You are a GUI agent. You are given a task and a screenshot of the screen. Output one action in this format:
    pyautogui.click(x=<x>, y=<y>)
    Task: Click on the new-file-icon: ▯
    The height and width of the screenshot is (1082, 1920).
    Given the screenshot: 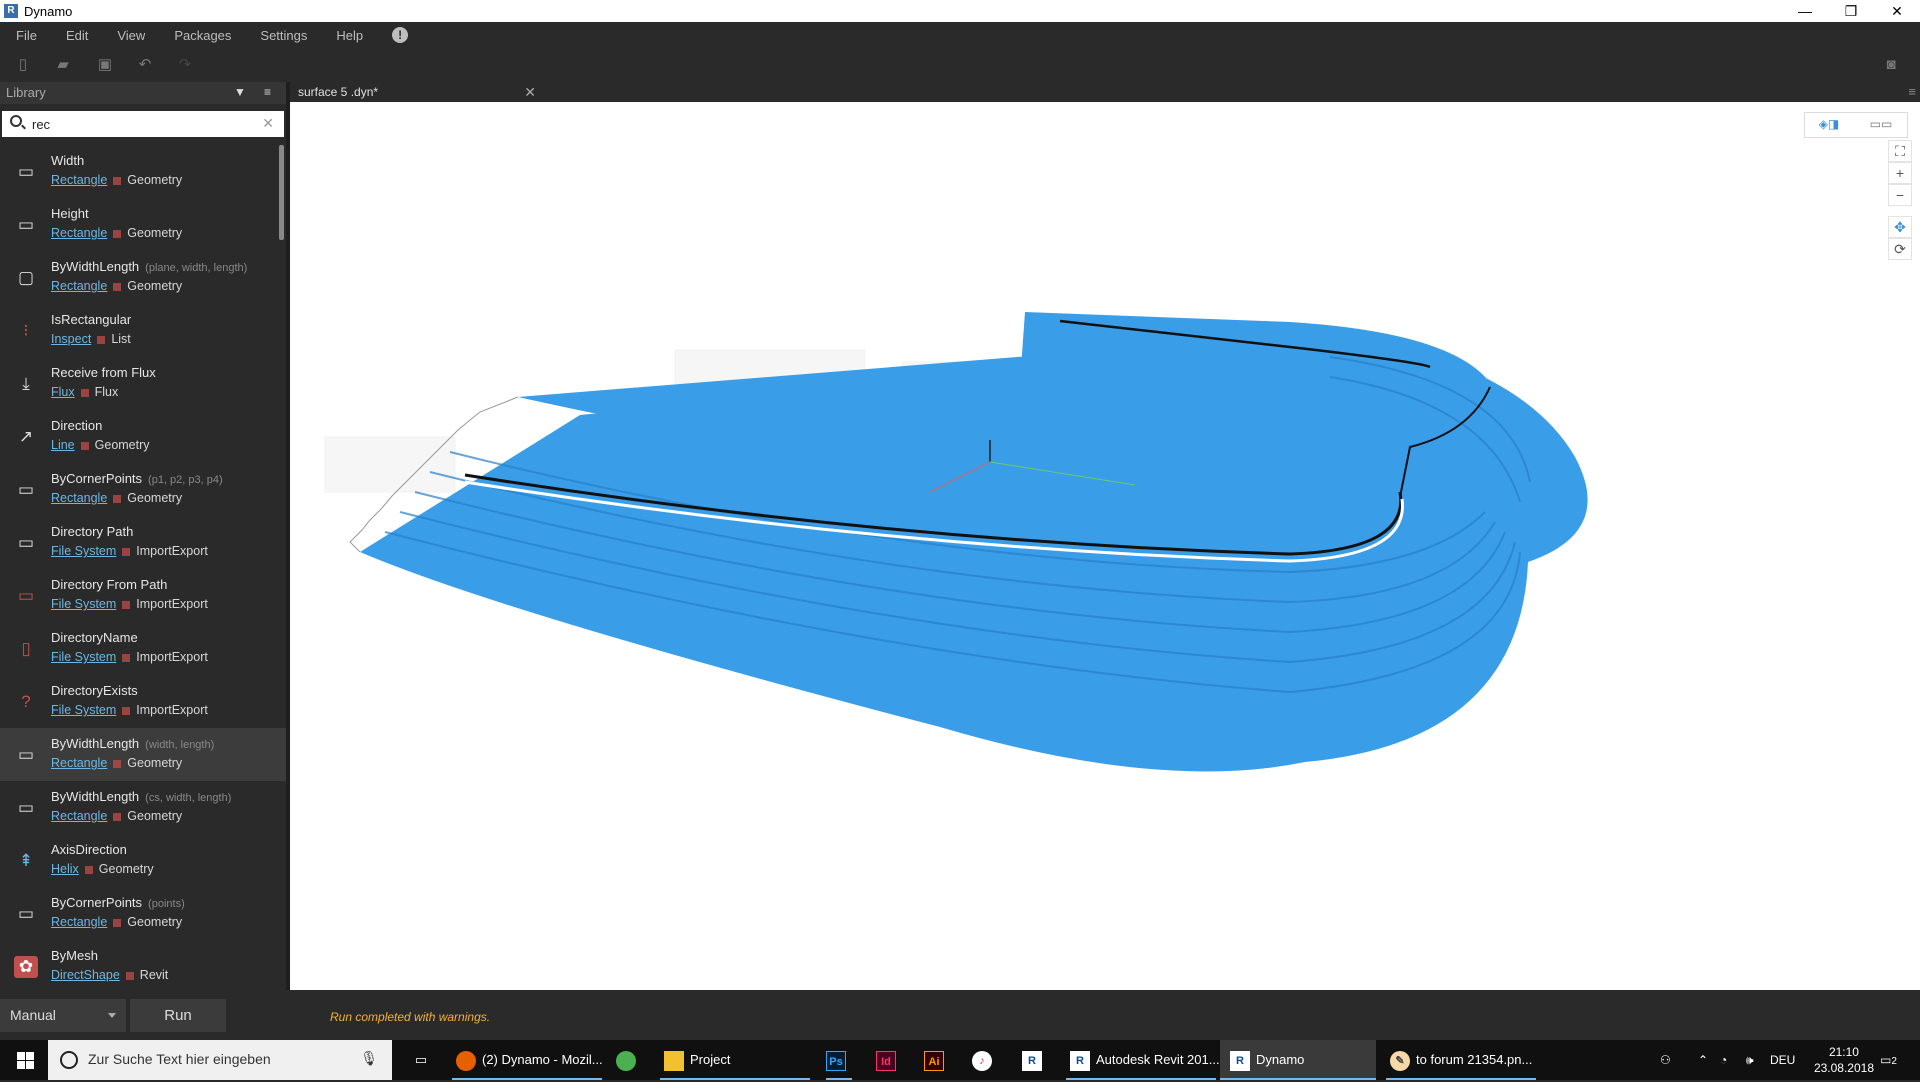 What is the action you would take?
    pyautogui.click(x=23, y=65)
    